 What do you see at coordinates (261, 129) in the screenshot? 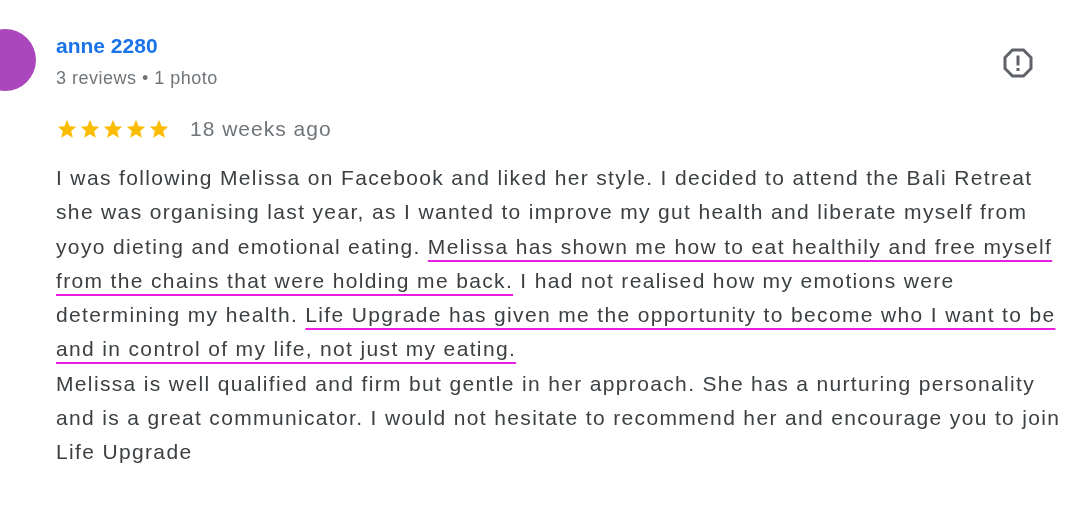
I see `review-date: 18 weeks ago` at bounding box center [261, 129].